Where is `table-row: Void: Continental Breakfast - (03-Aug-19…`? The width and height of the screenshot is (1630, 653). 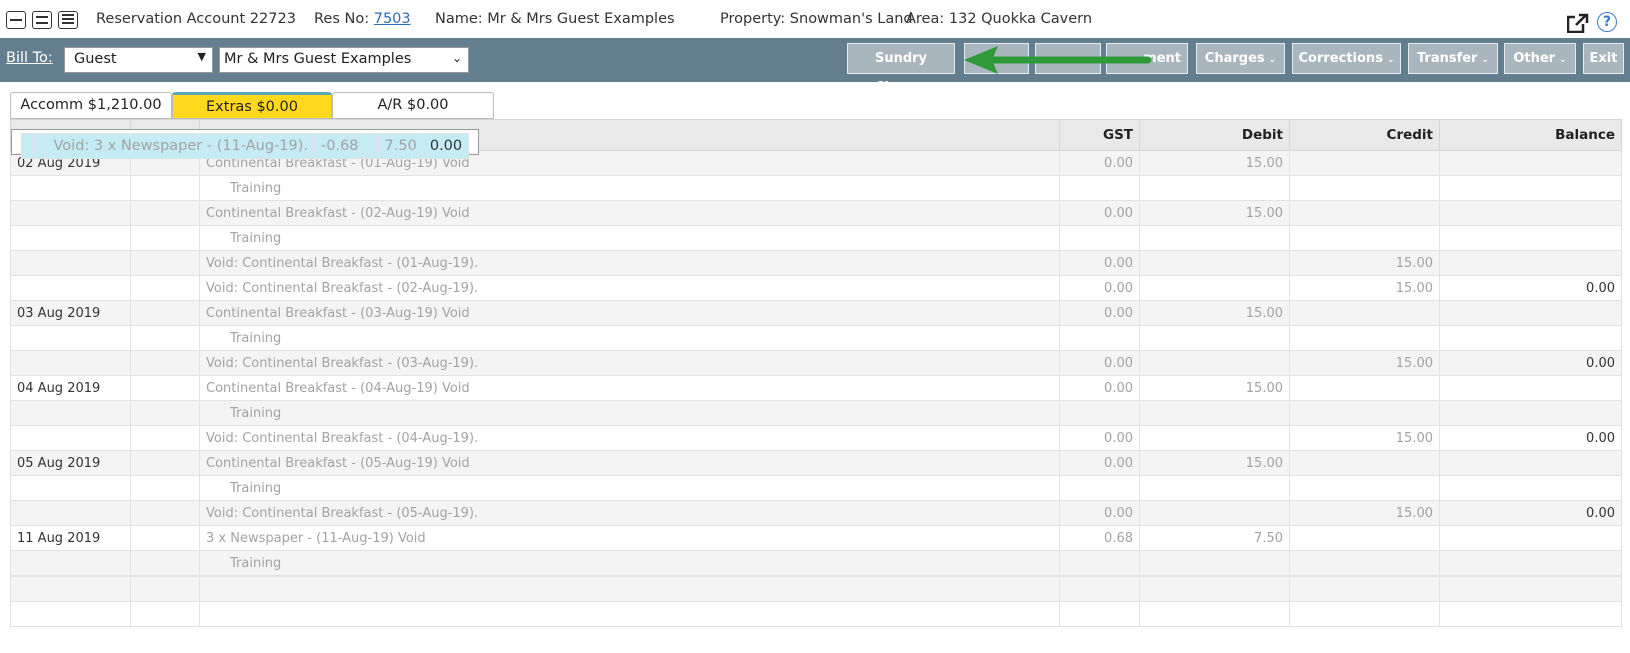 table-row: Void: Continental Breakfast - (03-Aug-19… is located at coordinates (816, 363).